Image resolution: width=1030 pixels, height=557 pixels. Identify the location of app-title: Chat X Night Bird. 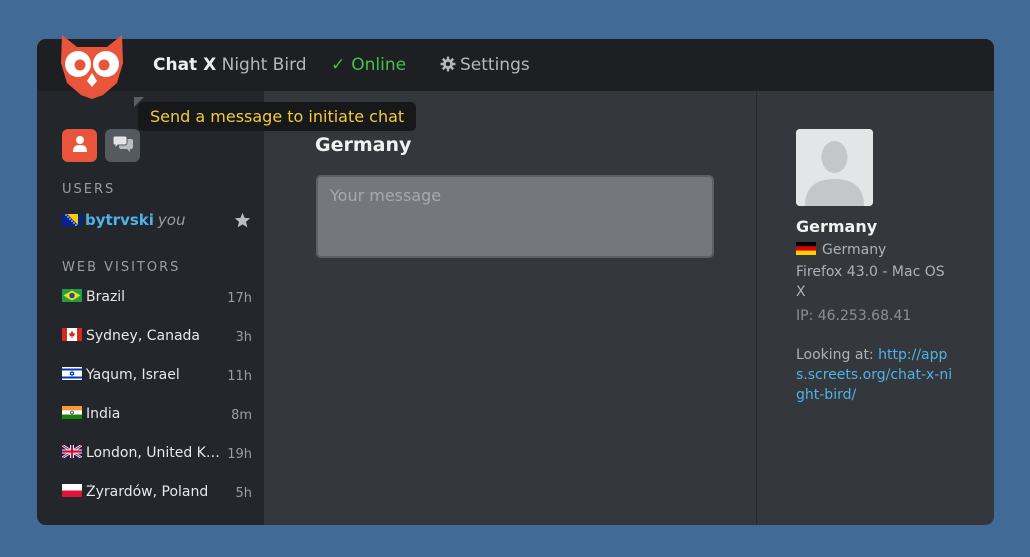
(230, 65).